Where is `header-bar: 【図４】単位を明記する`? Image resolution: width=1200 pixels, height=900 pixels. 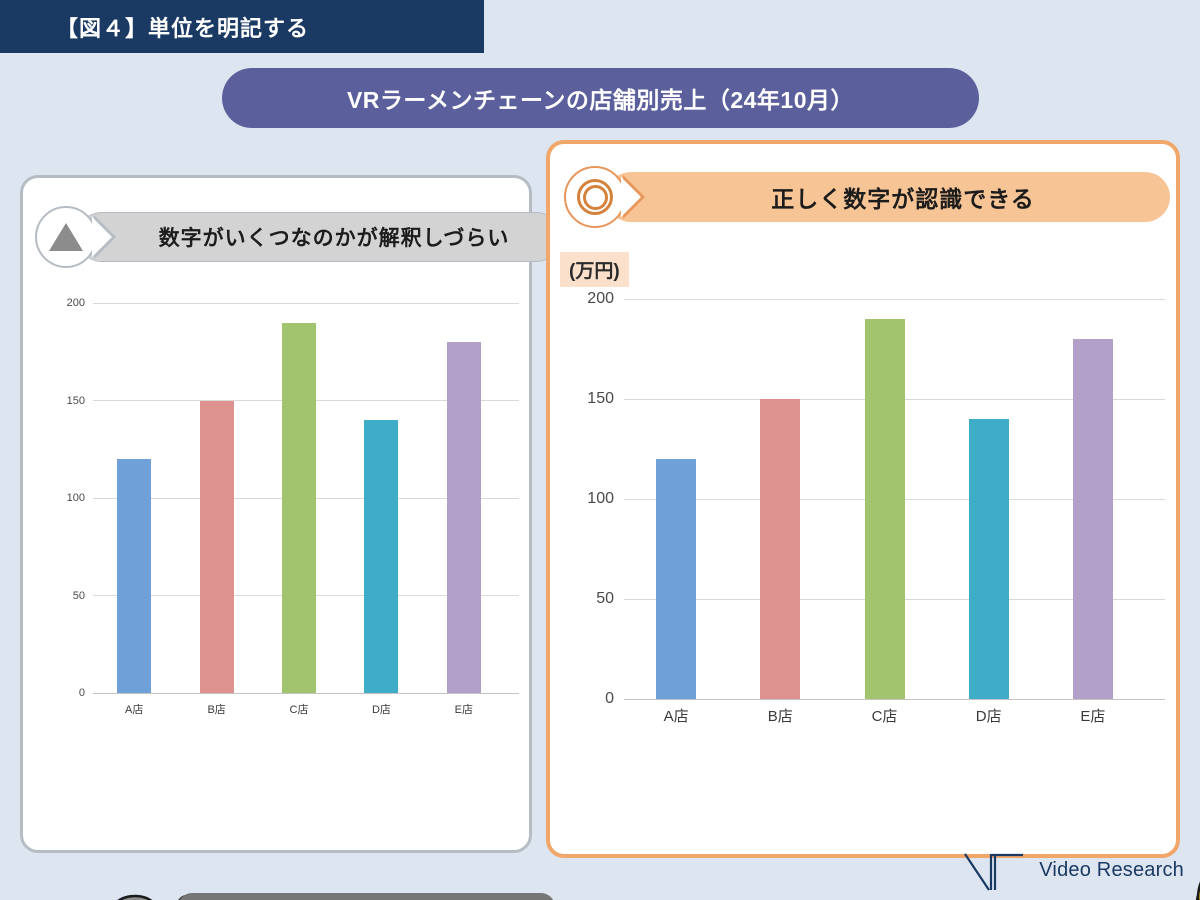 header-bar: 【図４】単位を明記する is located at coordinates (242, 26).